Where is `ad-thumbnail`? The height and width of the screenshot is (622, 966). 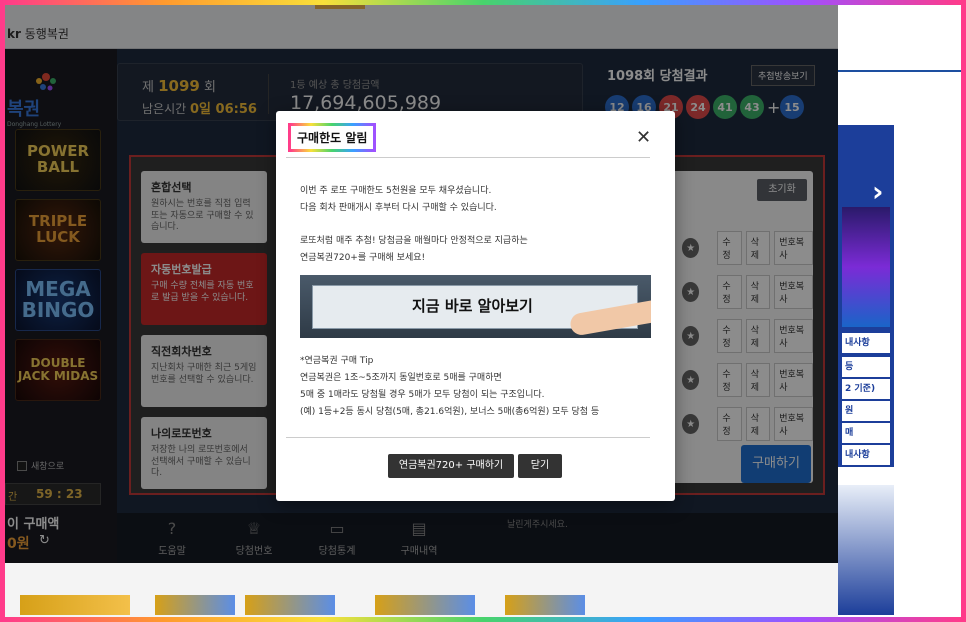
ad-thumbnail is located at coordinates (866, 550).